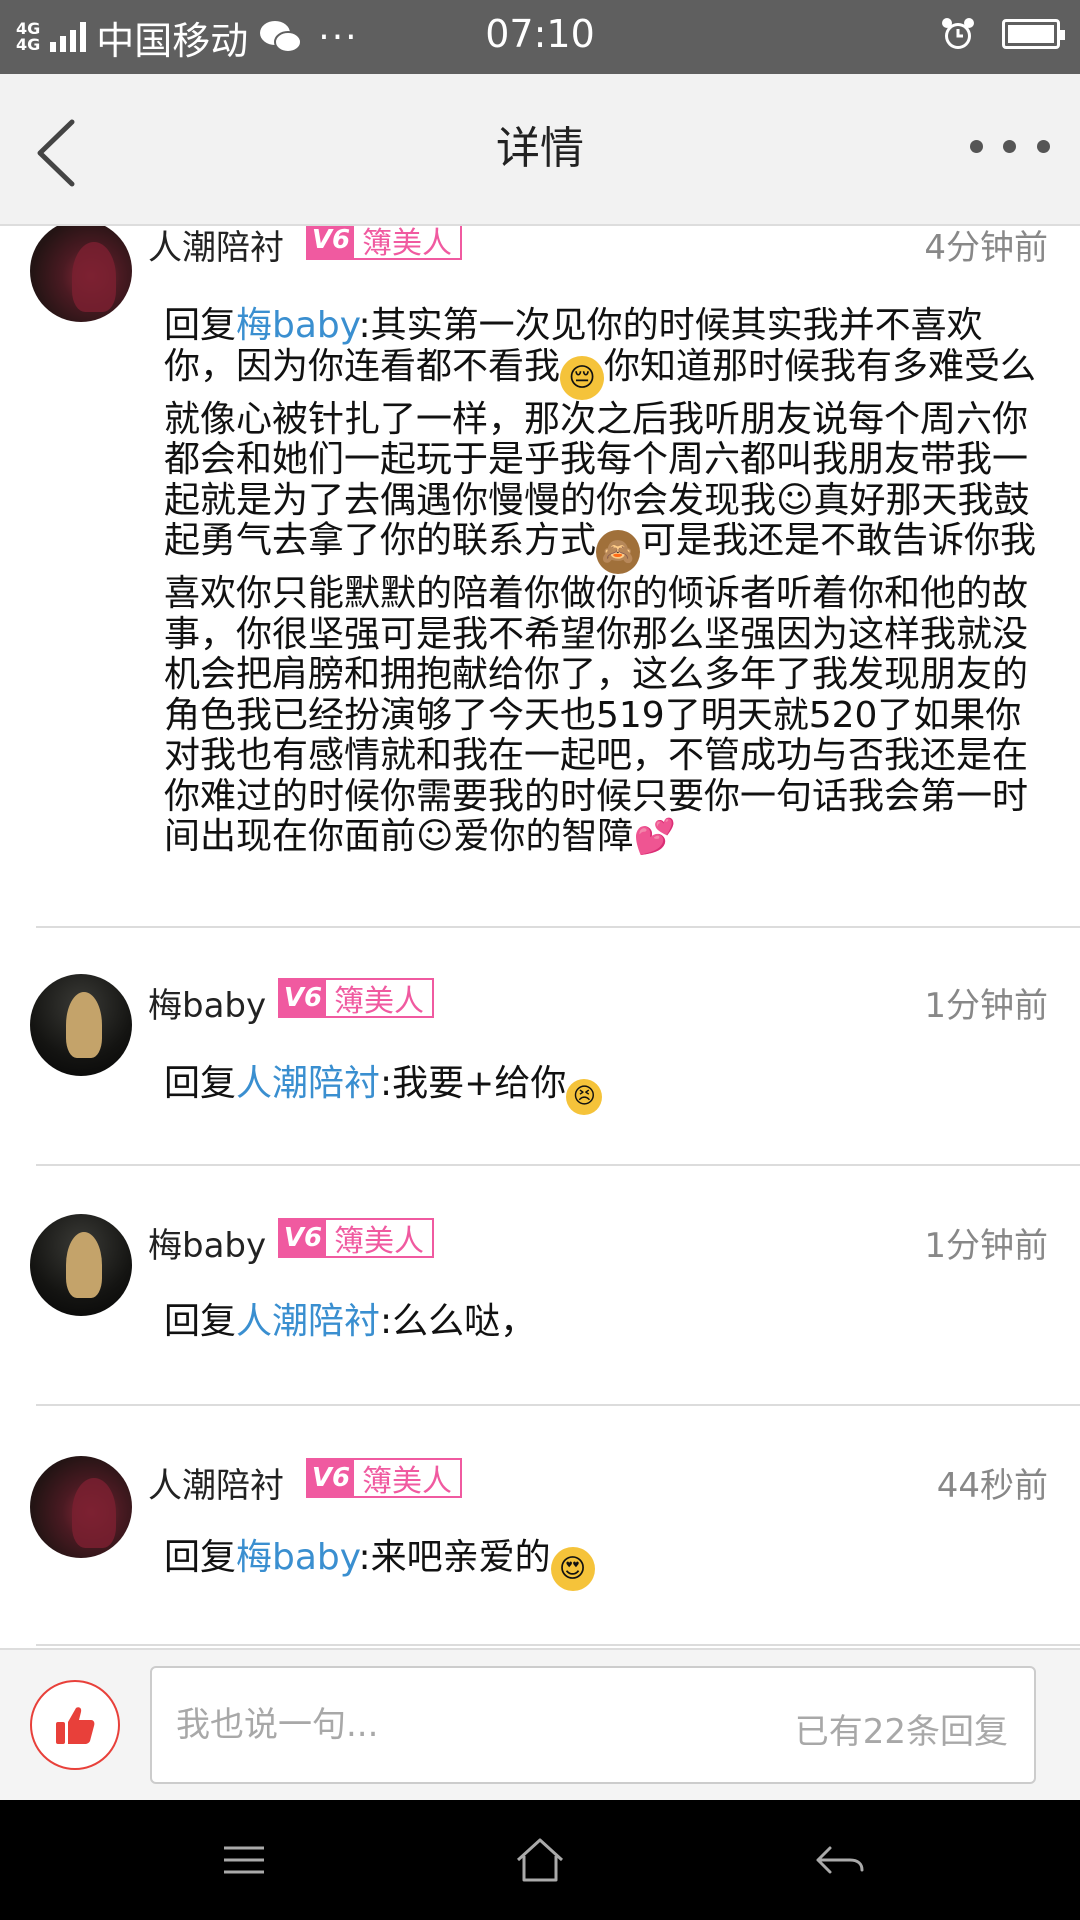 Image resolution: width=1080 pixels, height=1920 pixels. What do you see at coordinates (540, 1527) in the screenshot?
I see `comment-item: 人潮陪衬 V6 簿美人 44秒前 回复梅baby:来吧亲爱的 😍` at bounding box center [540, 1527].